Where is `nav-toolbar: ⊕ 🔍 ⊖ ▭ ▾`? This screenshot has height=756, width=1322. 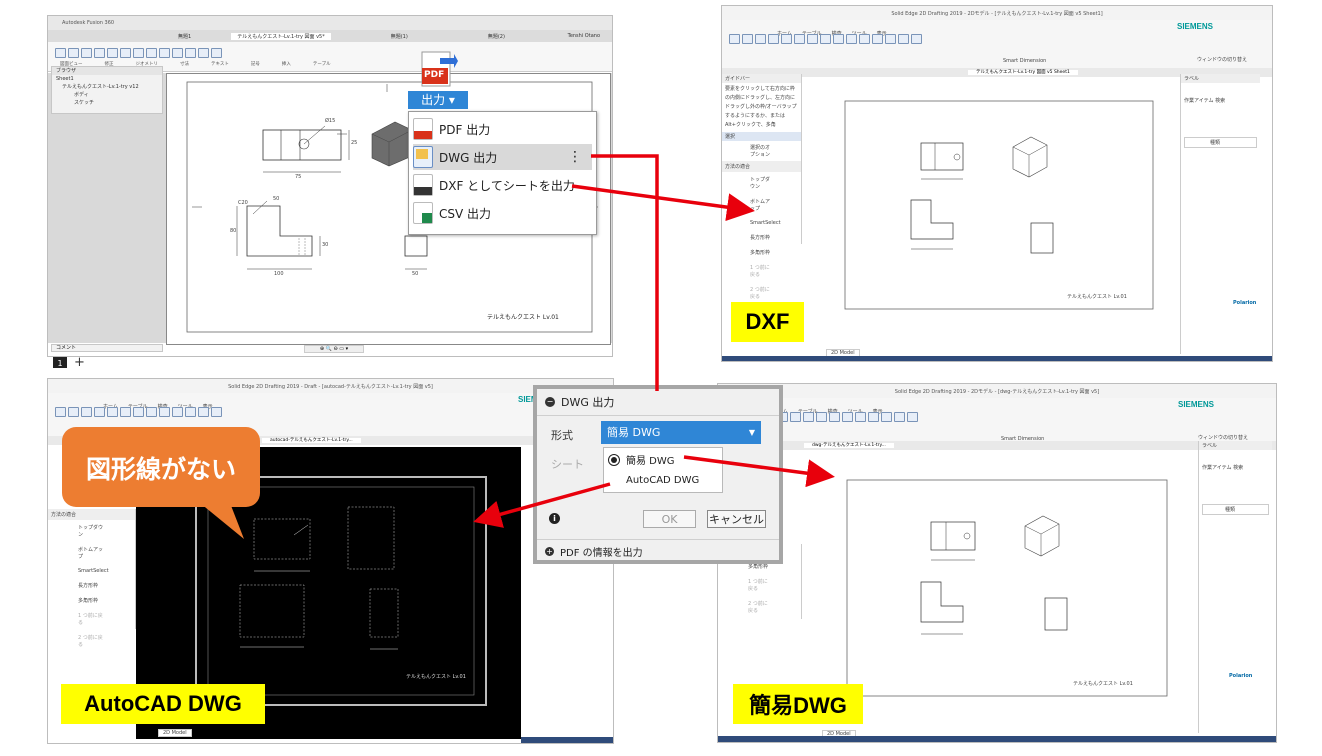 nav-toolbar: ⊕ 🔍 ⊖ ▭ ▾ is located at coordinates (334, 349).